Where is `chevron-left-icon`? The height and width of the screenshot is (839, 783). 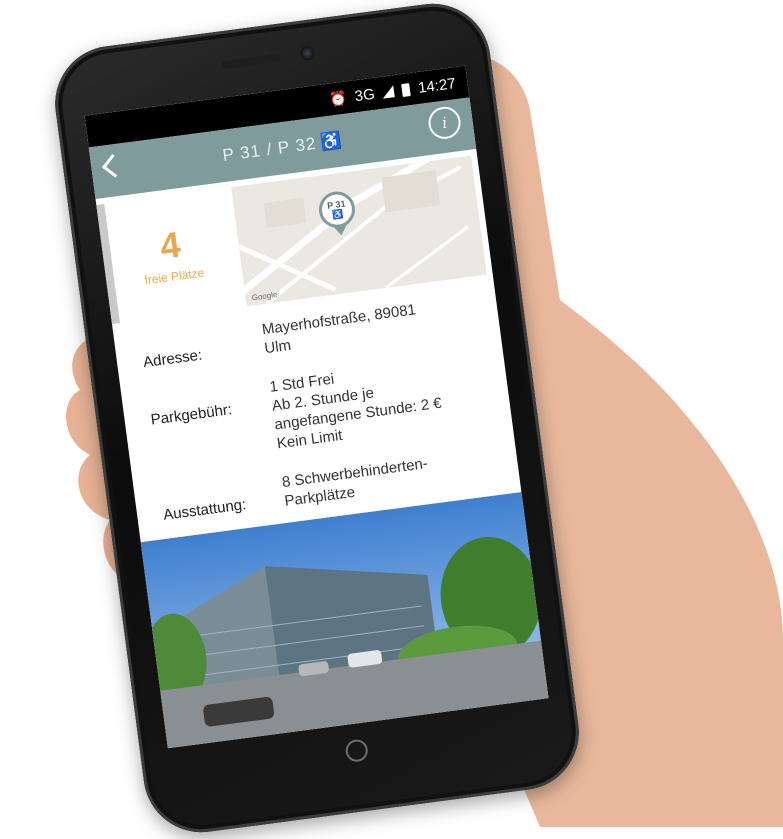 chevron-left-icon is located at coordinates (113, 165).